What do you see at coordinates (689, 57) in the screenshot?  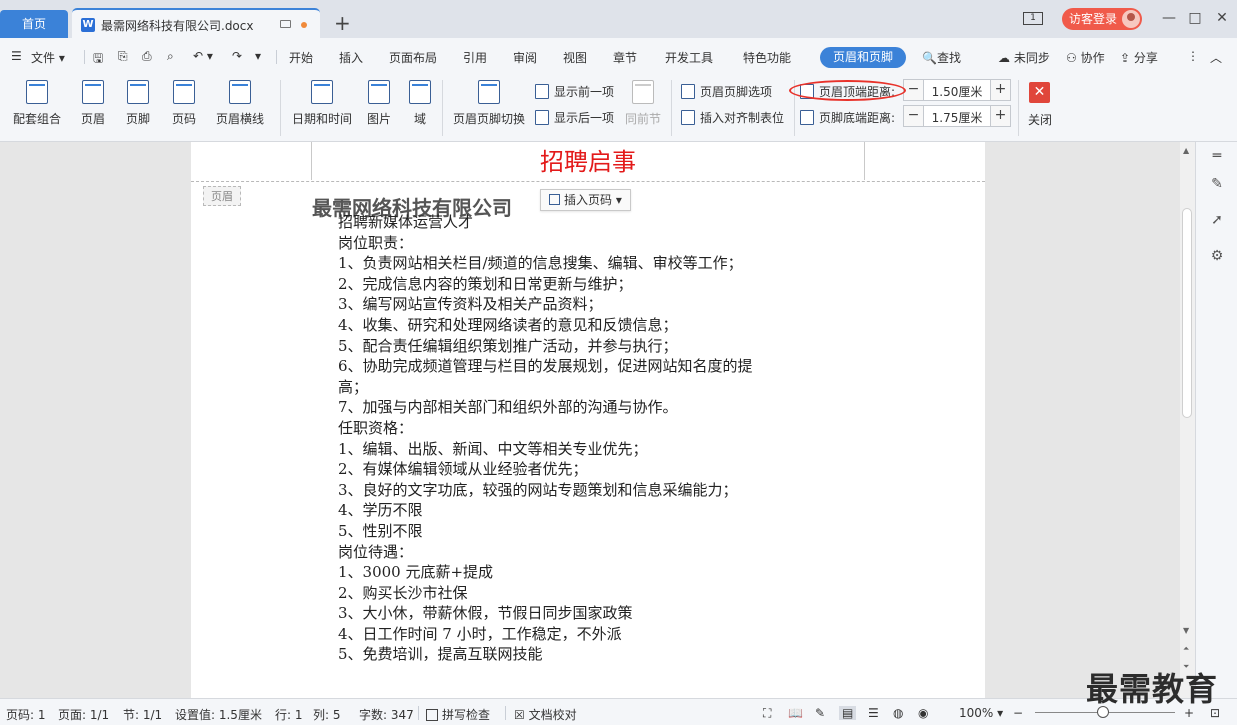 I see `tab-developer: 开发工具` at bounding box center [689, 57].